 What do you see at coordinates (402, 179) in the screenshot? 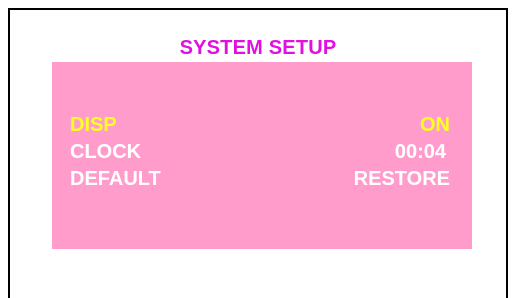
I see `menu-item-value: RESTORE` at bounding box center [402, 179].